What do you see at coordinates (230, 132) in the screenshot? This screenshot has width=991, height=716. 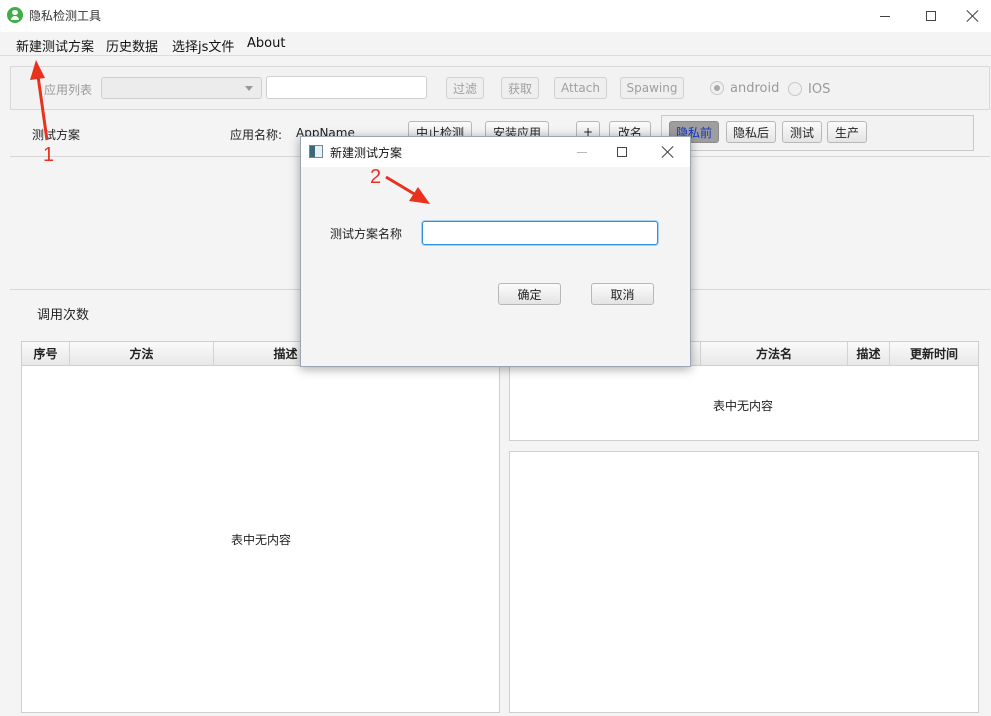 I see `annotation-overlay` at bounding box center [230, 132].